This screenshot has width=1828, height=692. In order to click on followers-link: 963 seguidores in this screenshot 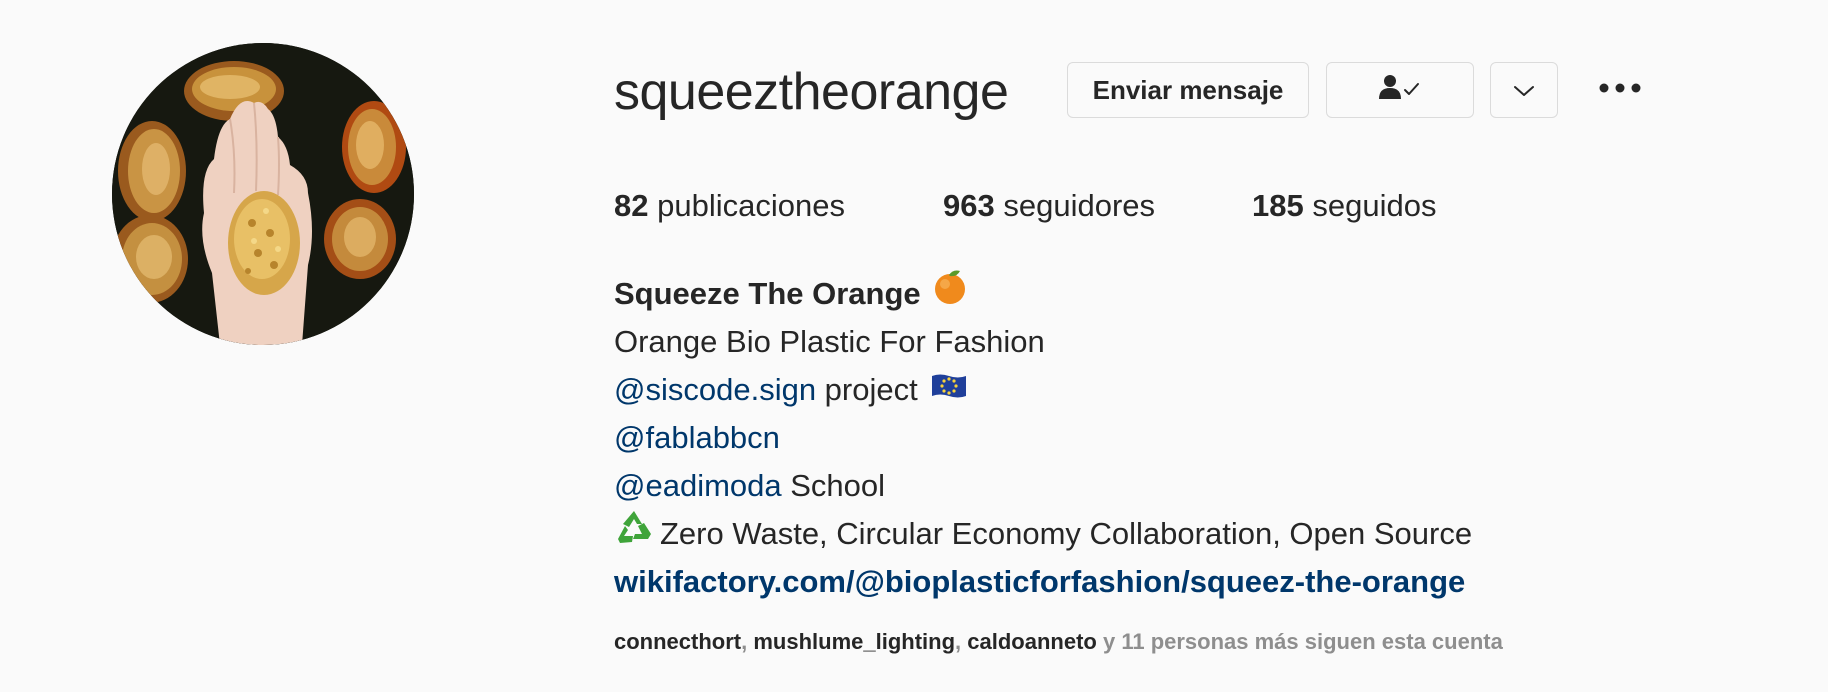, I will do `click(1049, 206)`.